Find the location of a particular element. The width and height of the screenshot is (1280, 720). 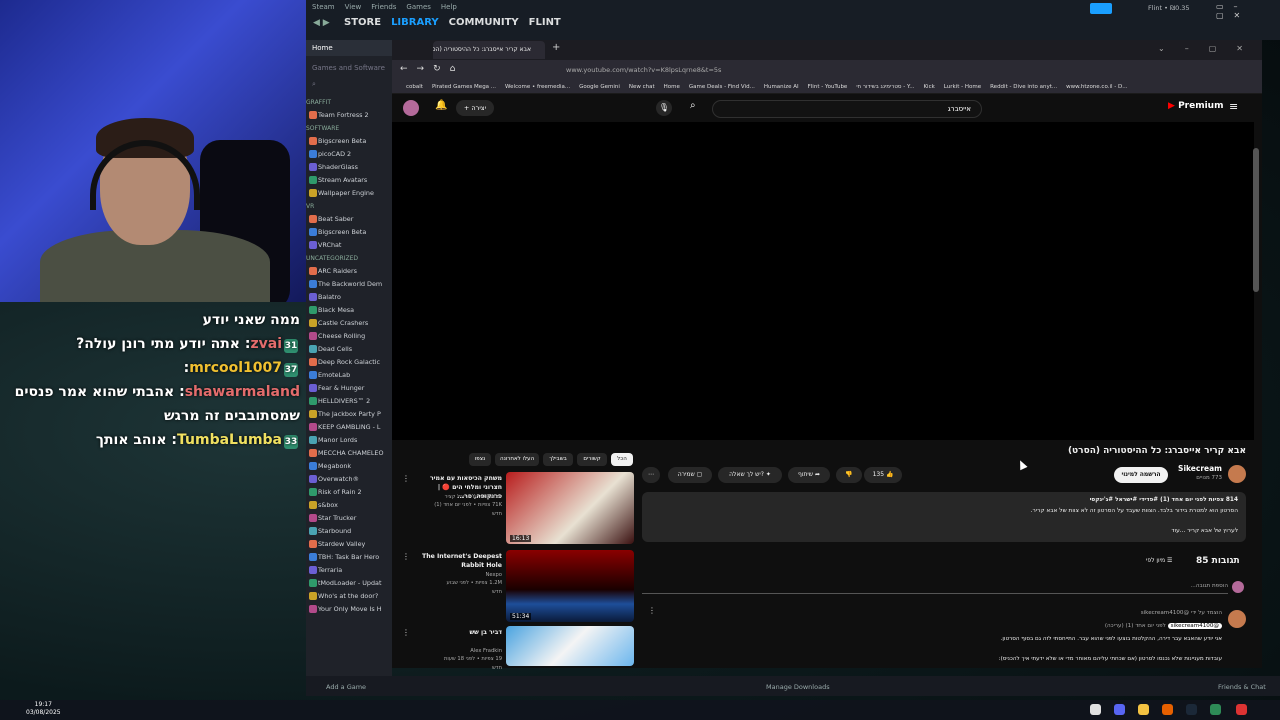

window-controls: ▭–▢✕ is located at coordinates (1248, 11).